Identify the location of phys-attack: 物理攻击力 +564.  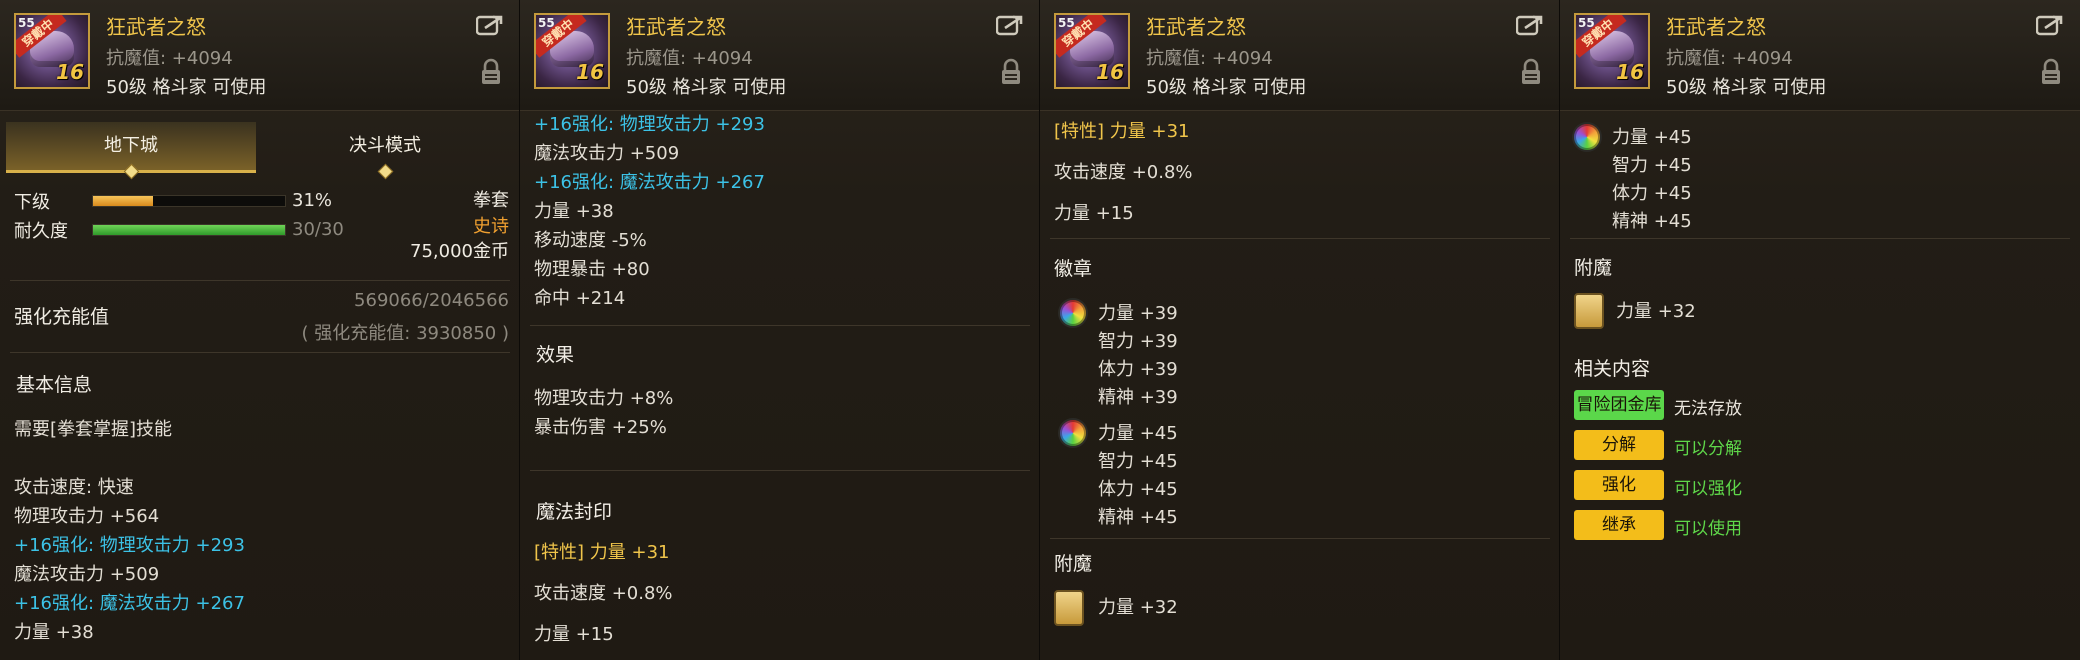
(87, 516).